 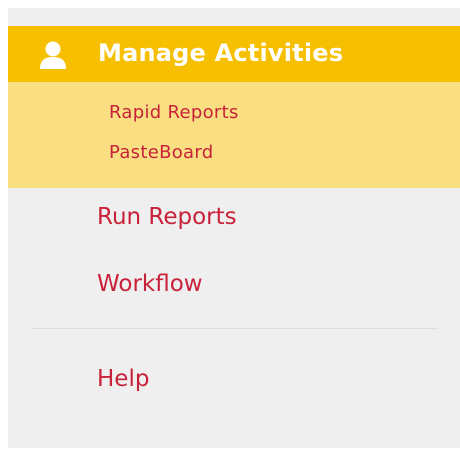 What do you see at coordinates (221, 53) in the screenshot?
I see `manage-activities-label: Manage Activities` at bounding box center [221, 53].